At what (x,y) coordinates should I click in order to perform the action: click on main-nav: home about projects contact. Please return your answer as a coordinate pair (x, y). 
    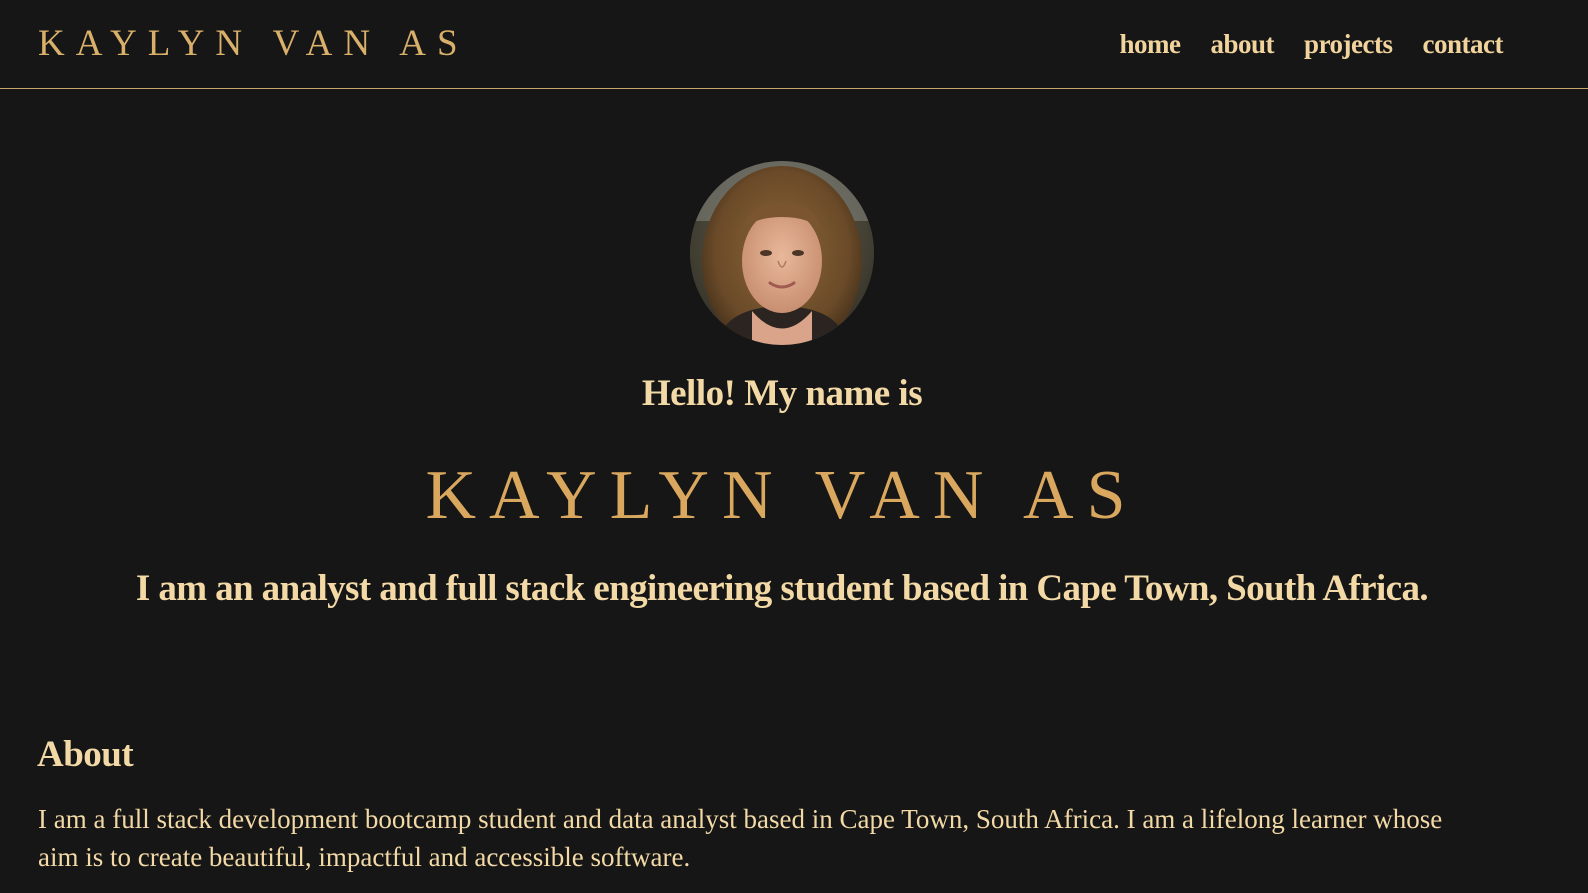
    Looking at the image, I should click on (1312, 44).